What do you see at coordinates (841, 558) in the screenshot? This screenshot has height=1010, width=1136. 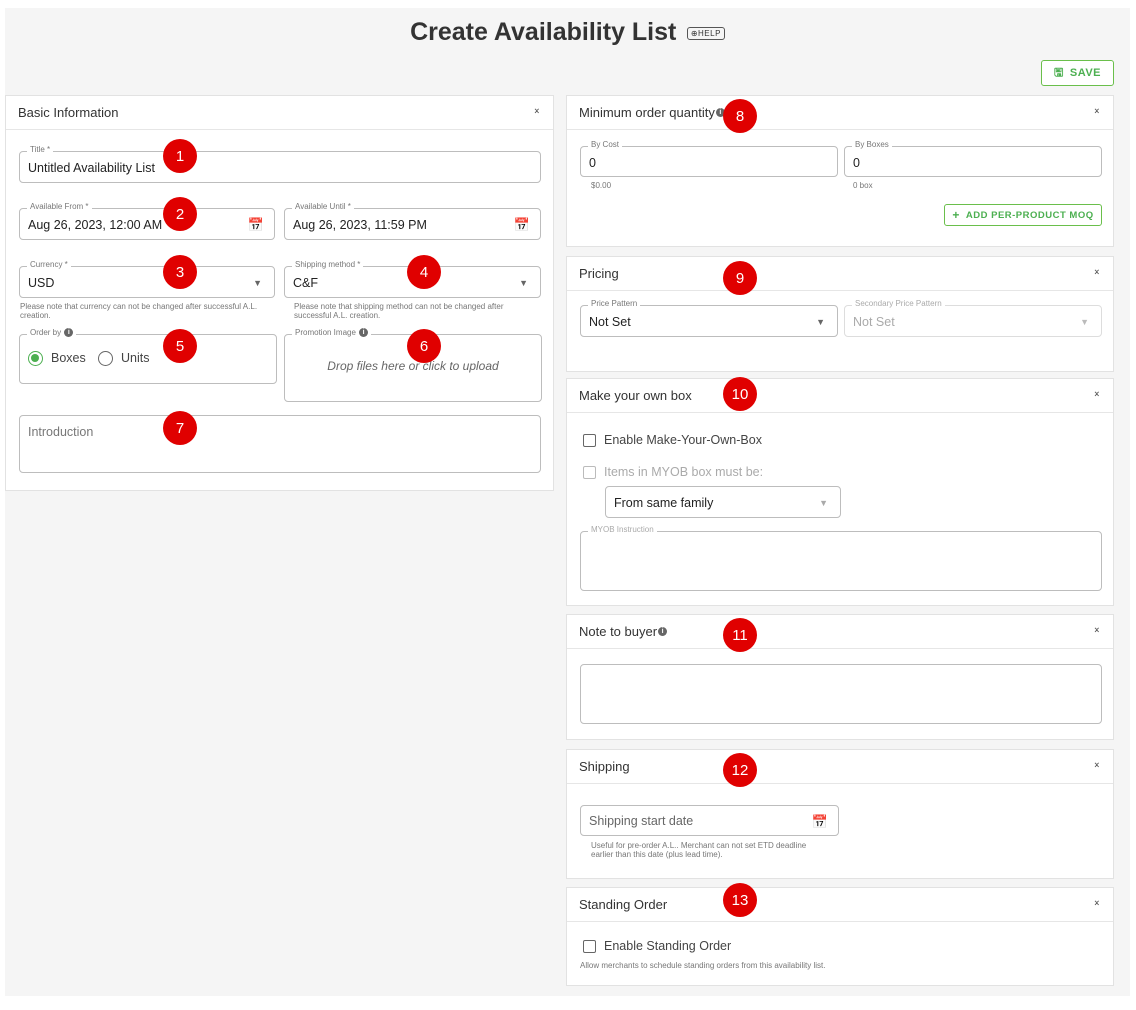 I see `myob-instruction-textarea: MYOB Instruction` at bounding box center [841, 558].